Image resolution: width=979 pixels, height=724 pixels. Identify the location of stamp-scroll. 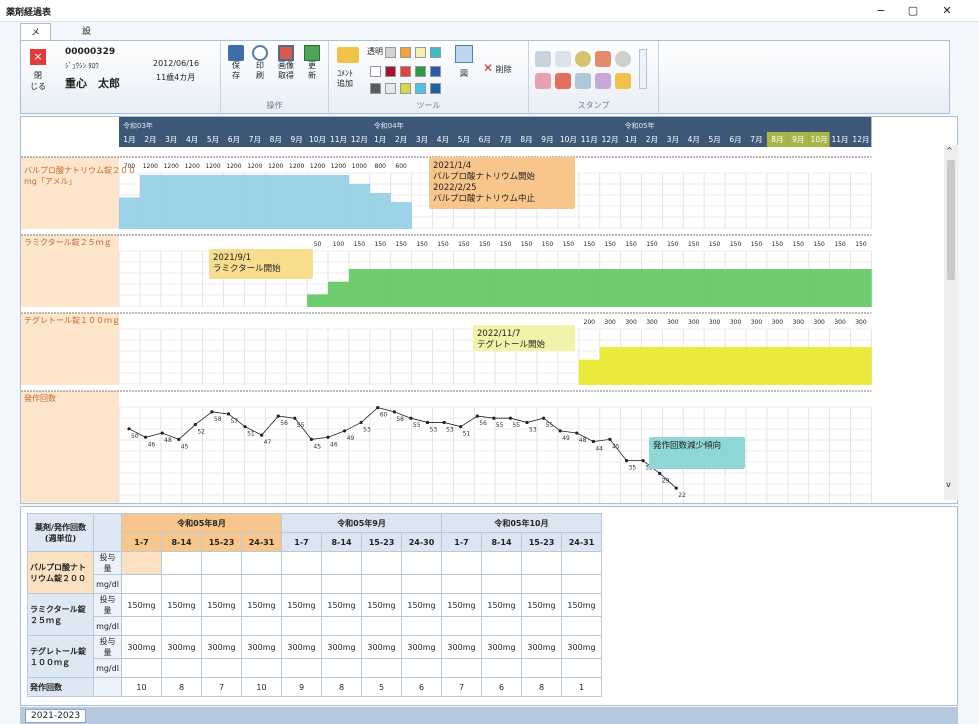
(643, 69).